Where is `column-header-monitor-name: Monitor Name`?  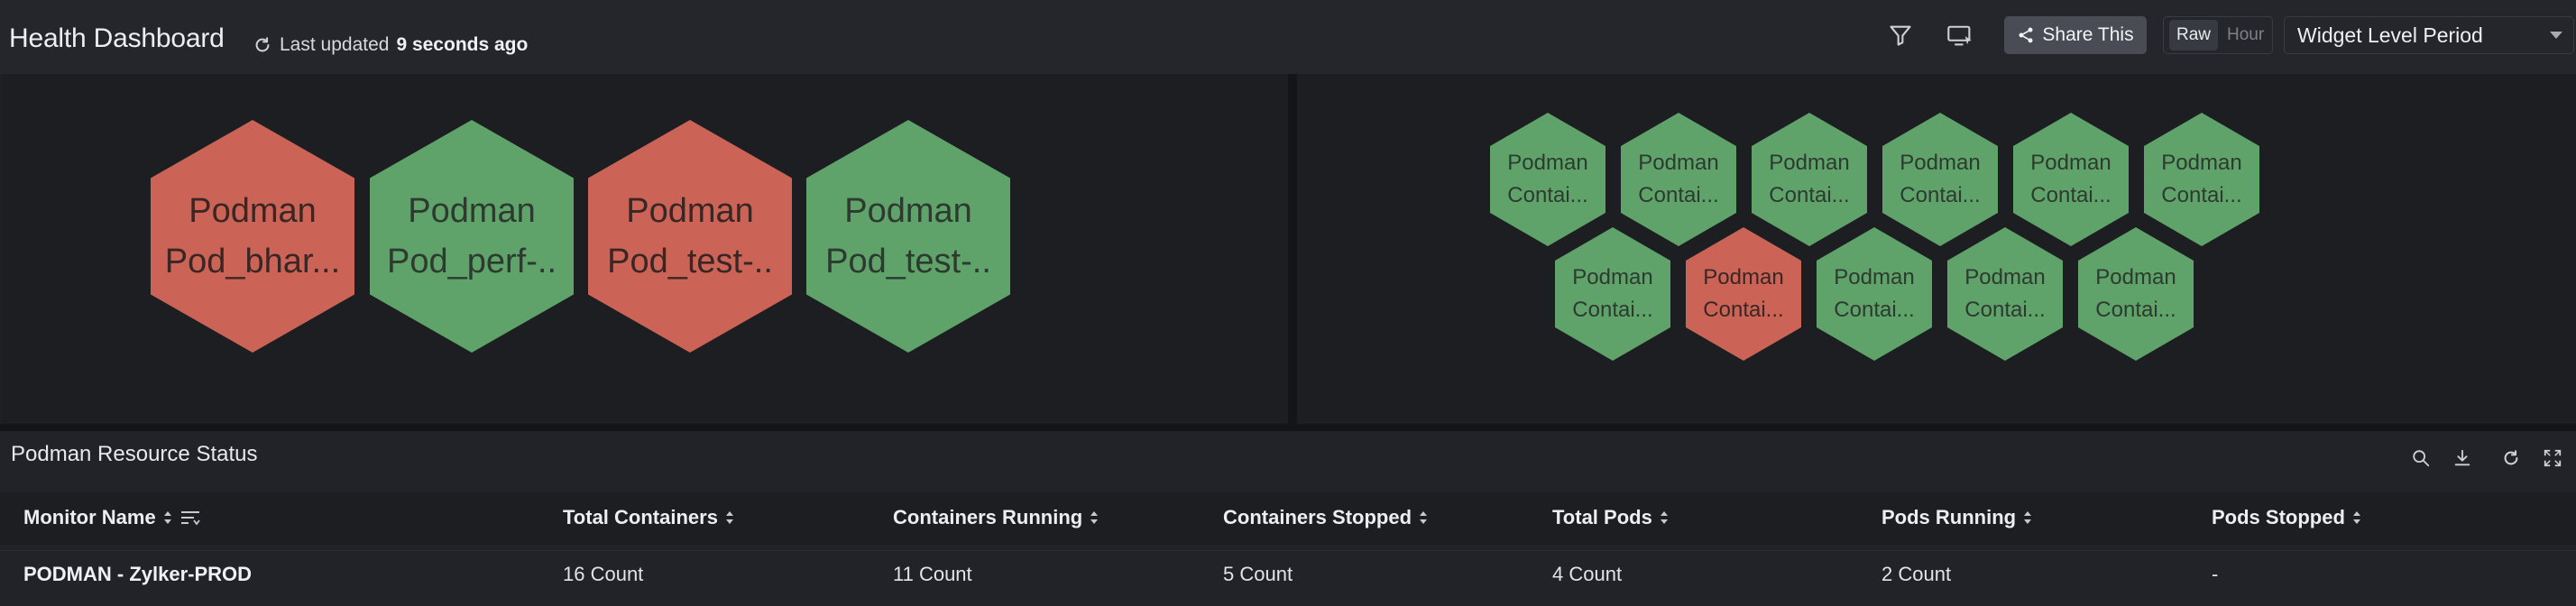 column-header-monitor-name: Monitor Name is located at coordinates (112, 518).